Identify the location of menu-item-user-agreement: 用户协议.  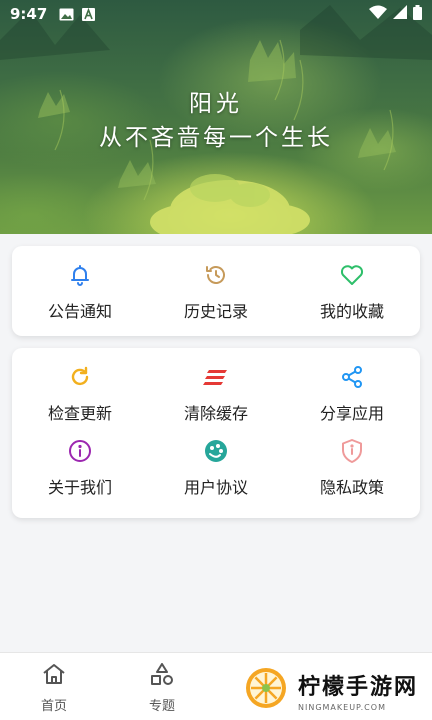
(216, 468).